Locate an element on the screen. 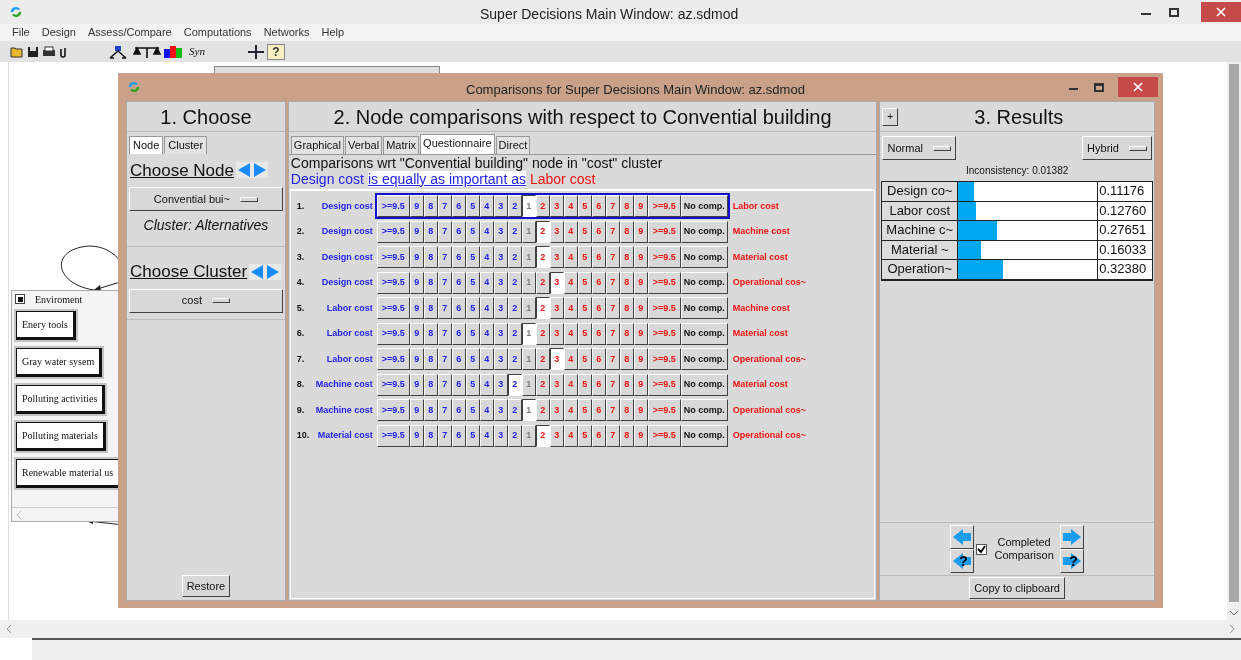 The width and height of the screenshot is (1241, 660). bar-chart-icon is located at coordinates (173, 51).